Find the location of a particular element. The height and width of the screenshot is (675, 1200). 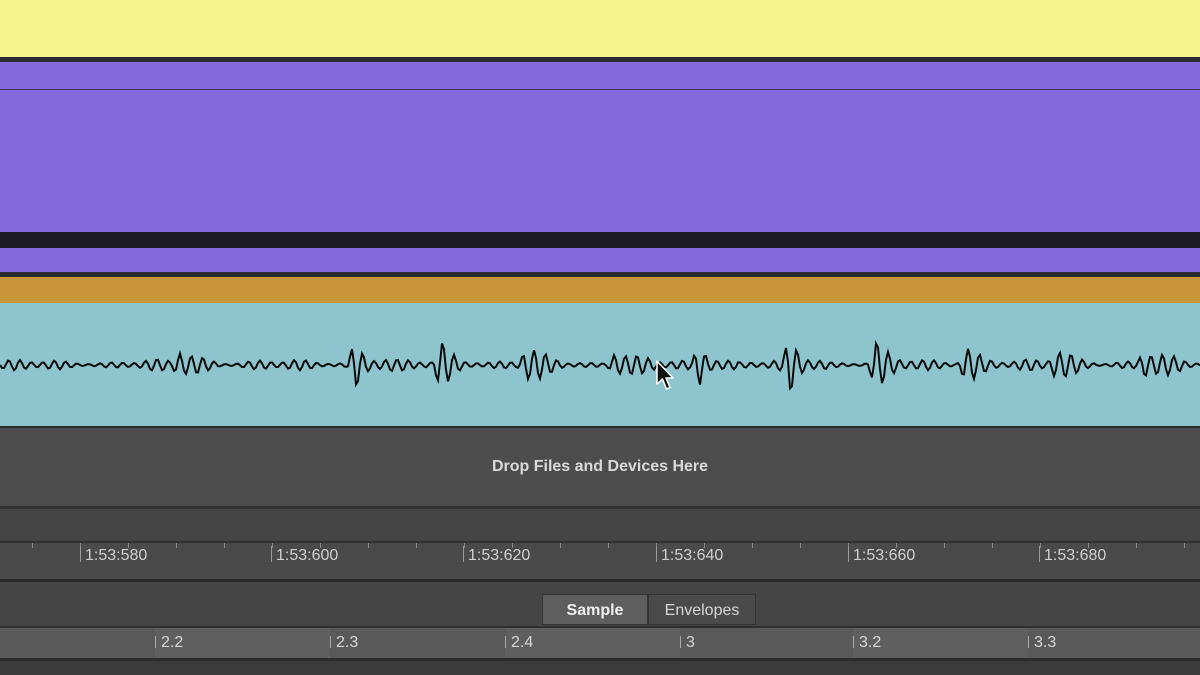

time-ruler-label: 1:53:660 is located at coordinates (881, 555).